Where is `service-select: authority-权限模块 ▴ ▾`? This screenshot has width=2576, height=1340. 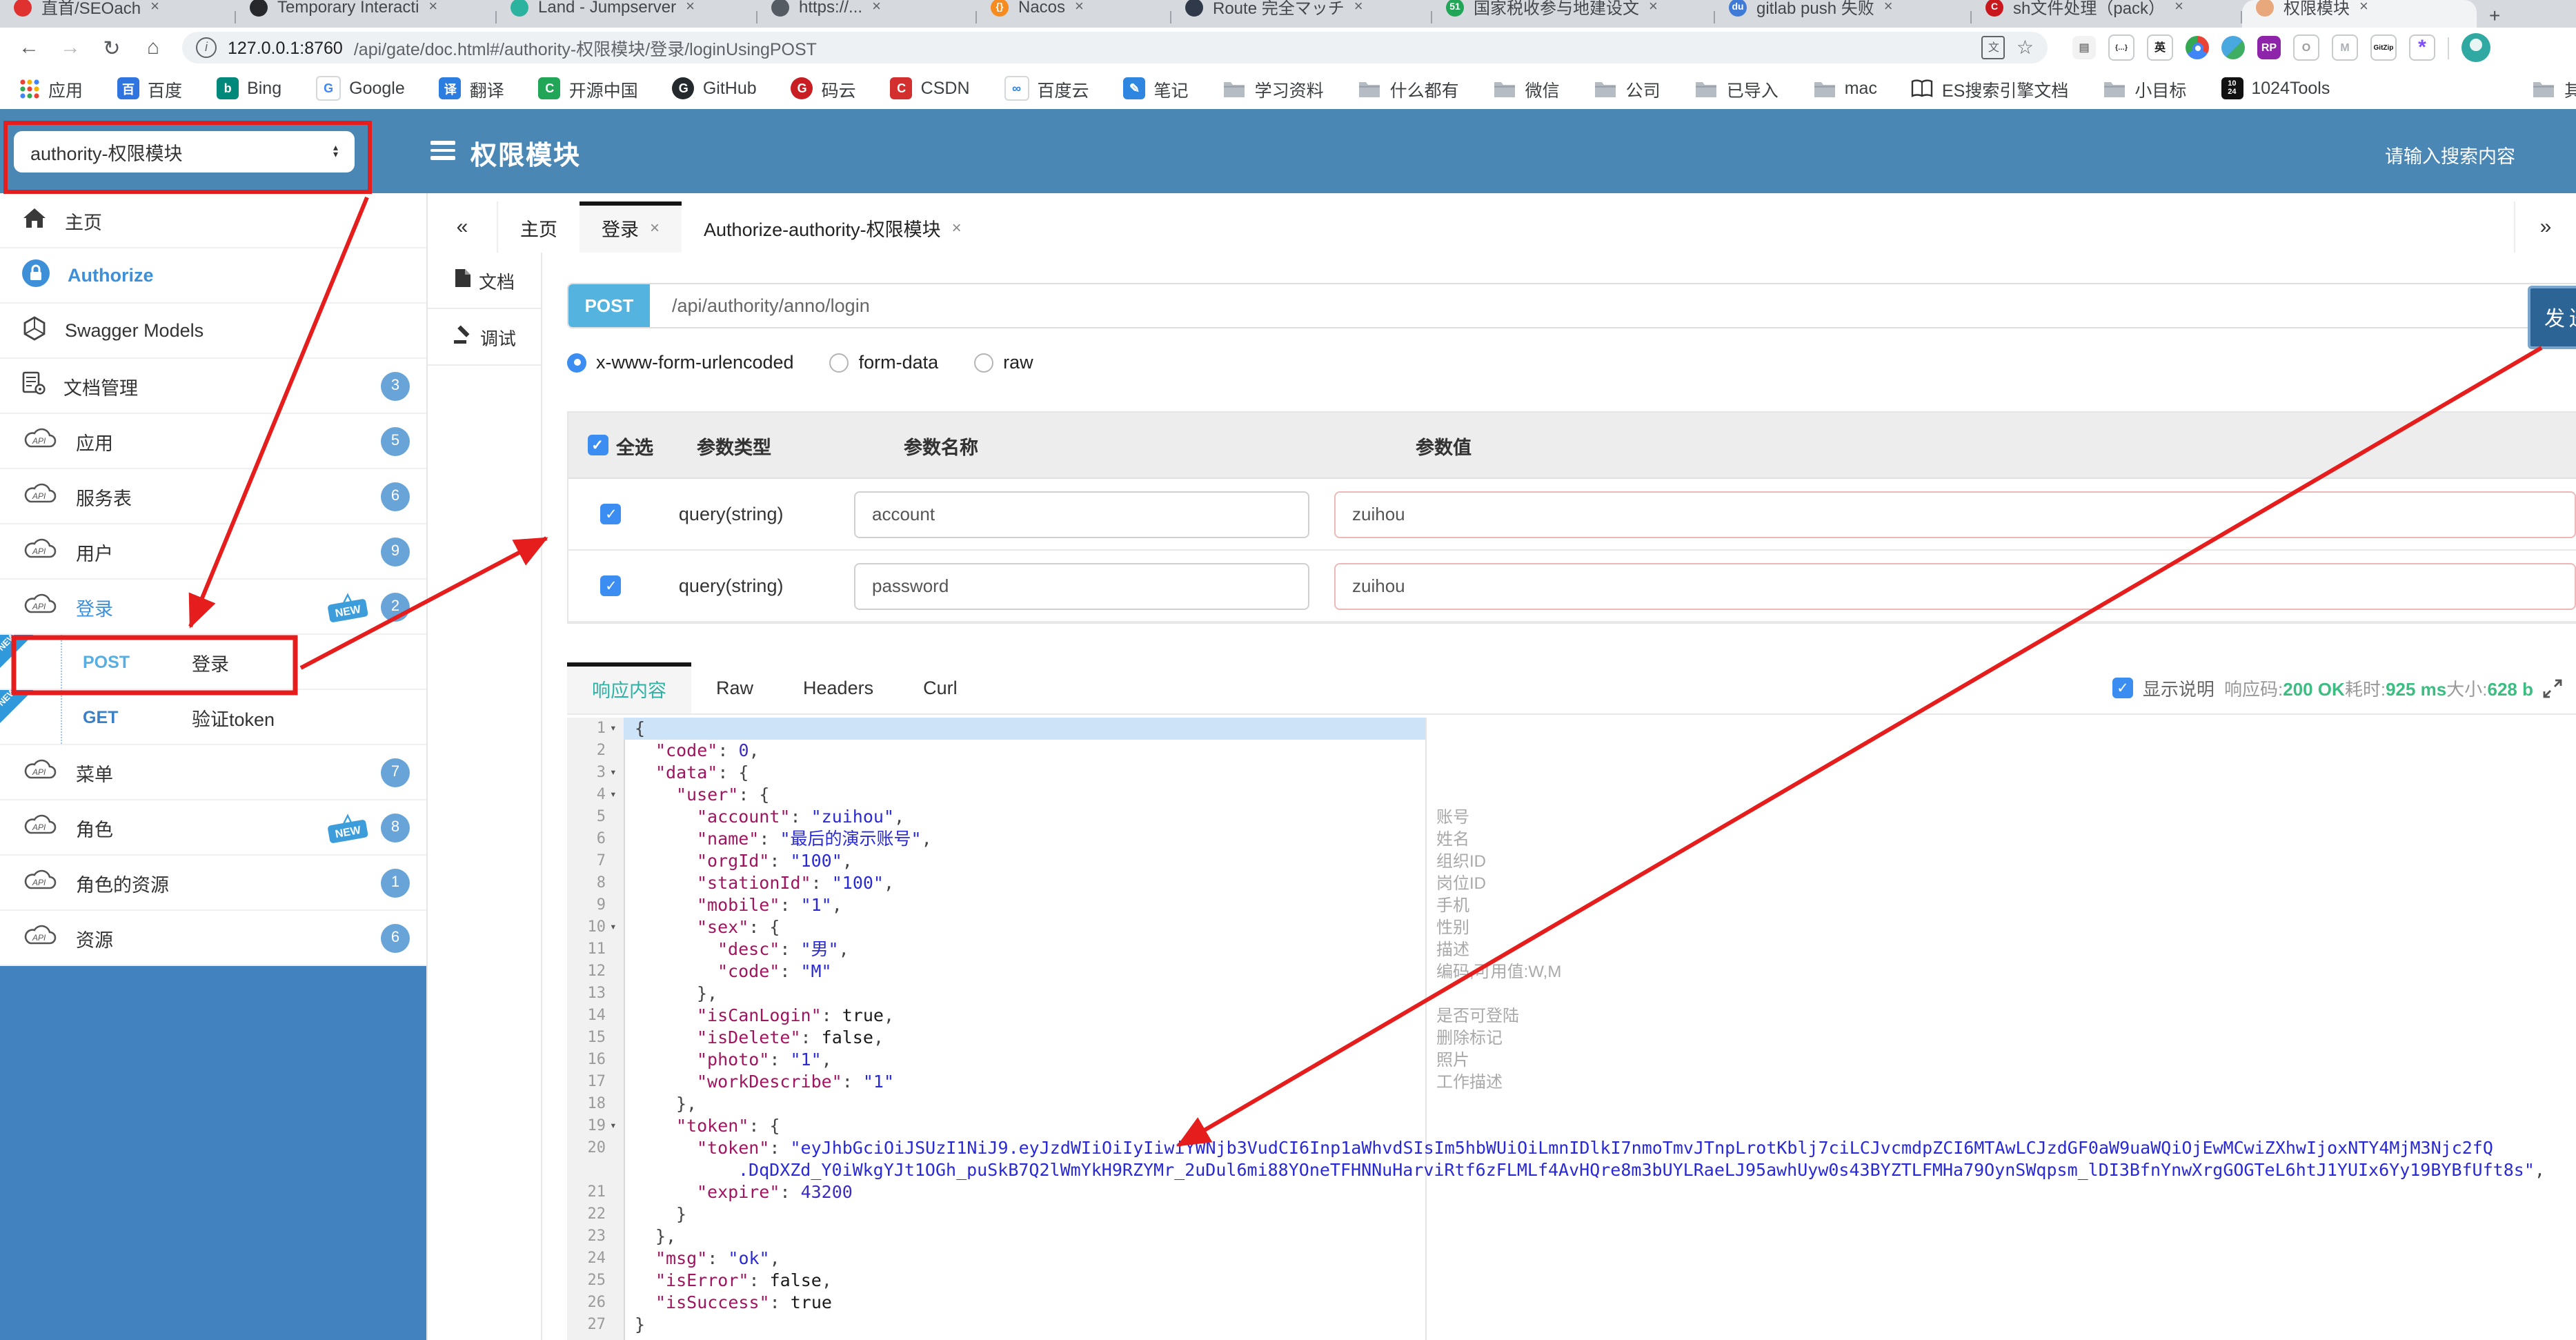
service-select: authority-权限模块 ▴ ▾ is located at coordinates (184, 152).